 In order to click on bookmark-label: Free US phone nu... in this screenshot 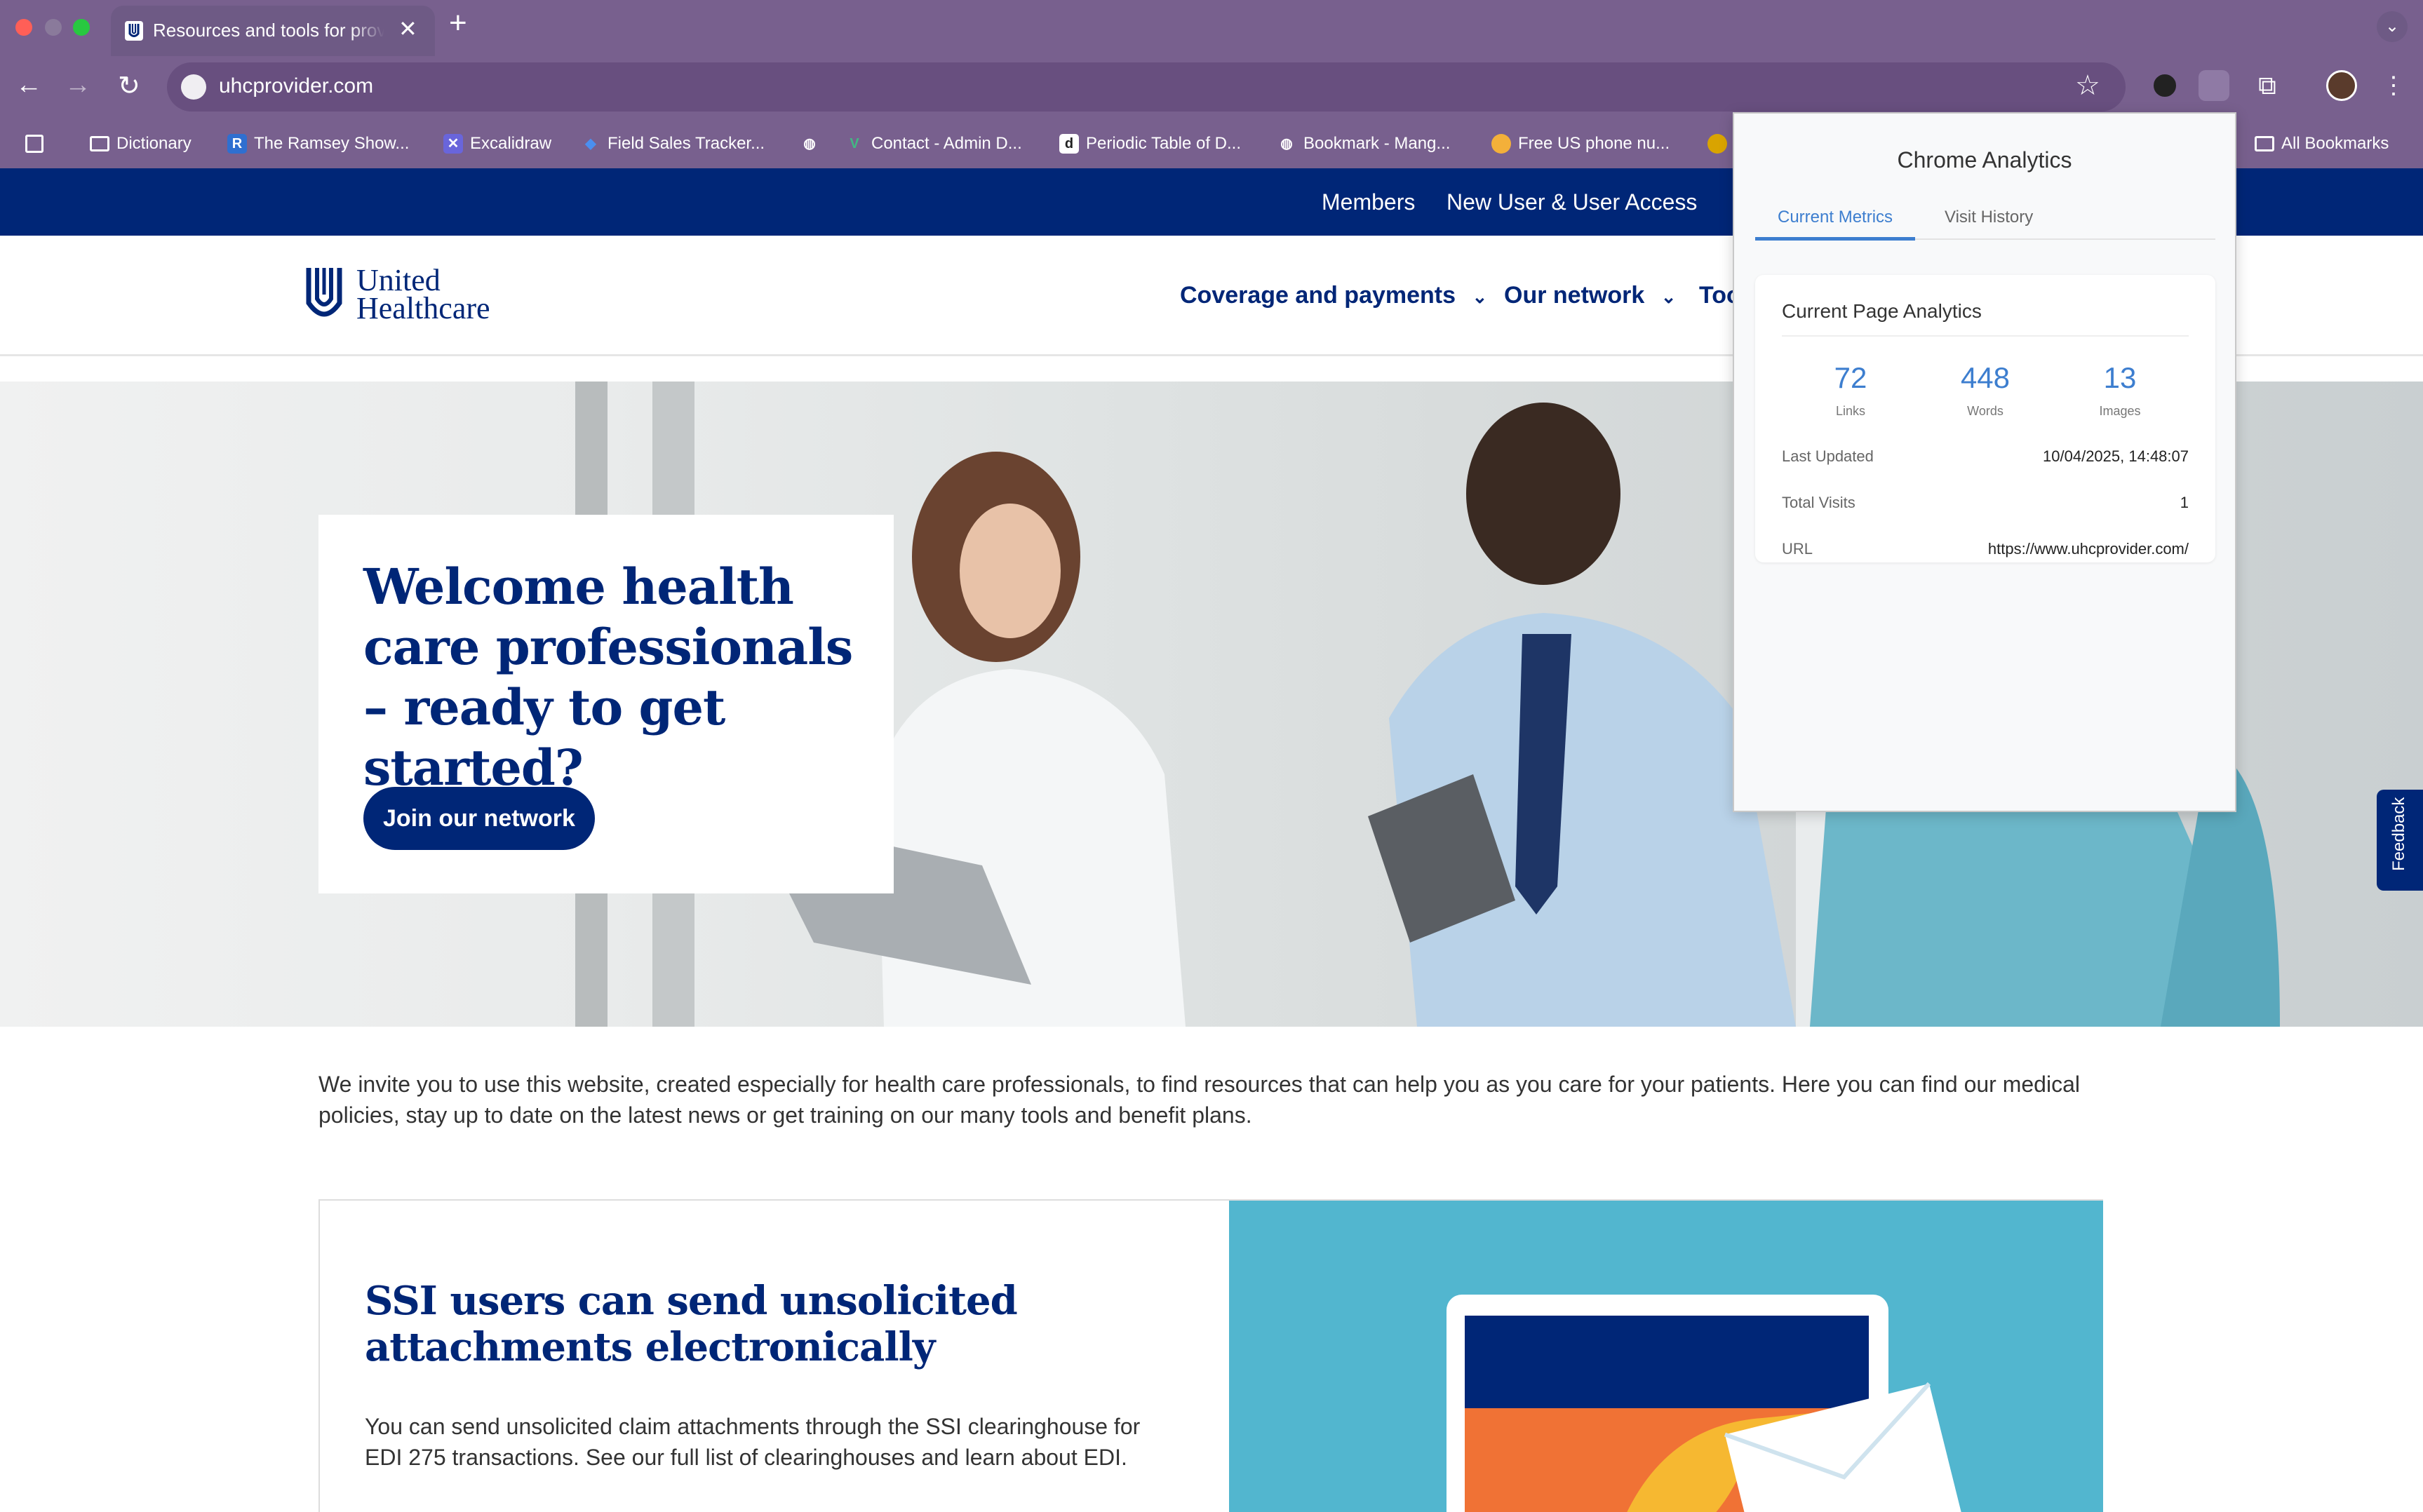, I will do `click(1594, 143)`.